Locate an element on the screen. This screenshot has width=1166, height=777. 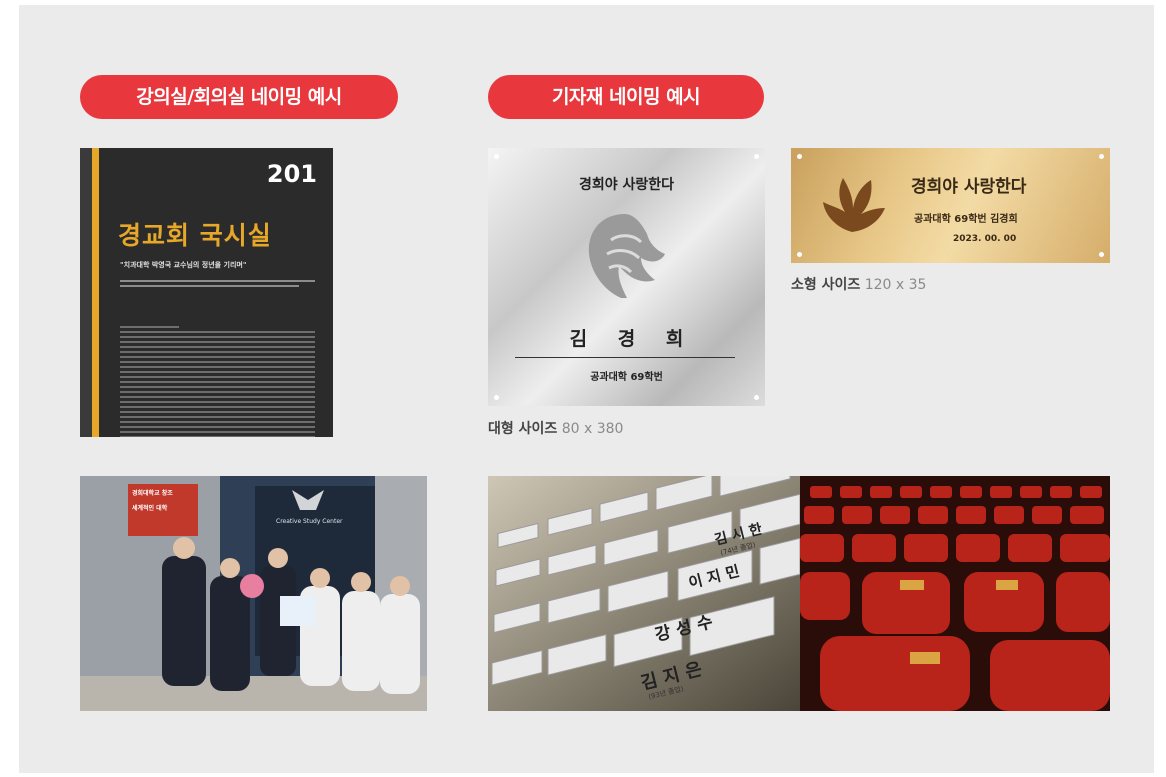
large-size-caption: 대형 사이즈 80 x 380 is located at coordinates (555, 428).